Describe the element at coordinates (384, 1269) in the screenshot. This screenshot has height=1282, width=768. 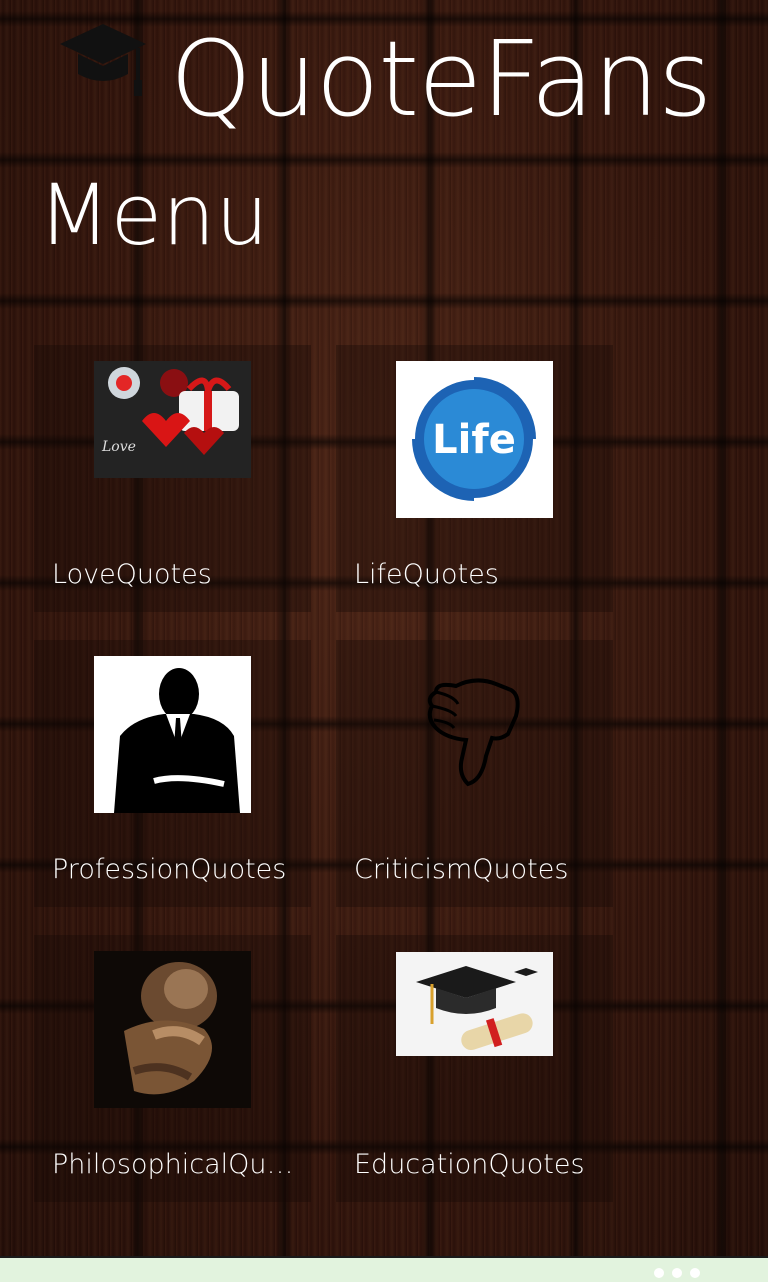
I see `app-bar` at that location.